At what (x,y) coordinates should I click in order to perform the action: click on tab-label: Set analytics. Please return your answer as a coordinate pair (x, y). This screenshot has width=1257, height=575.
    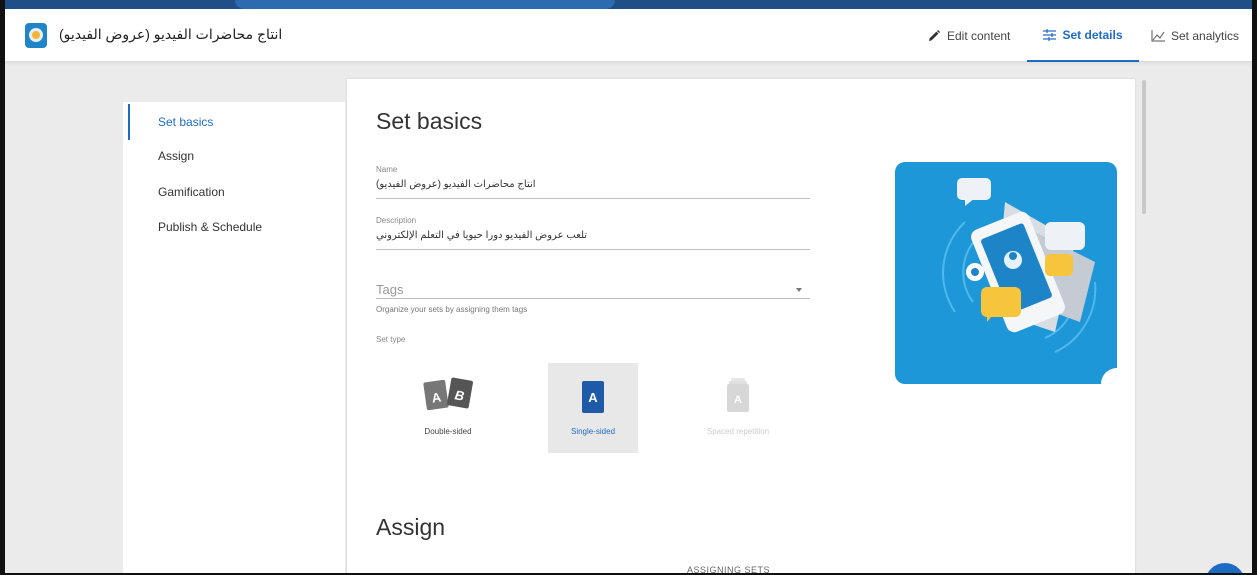
    Looking at the image, I should click on (1205, 35).